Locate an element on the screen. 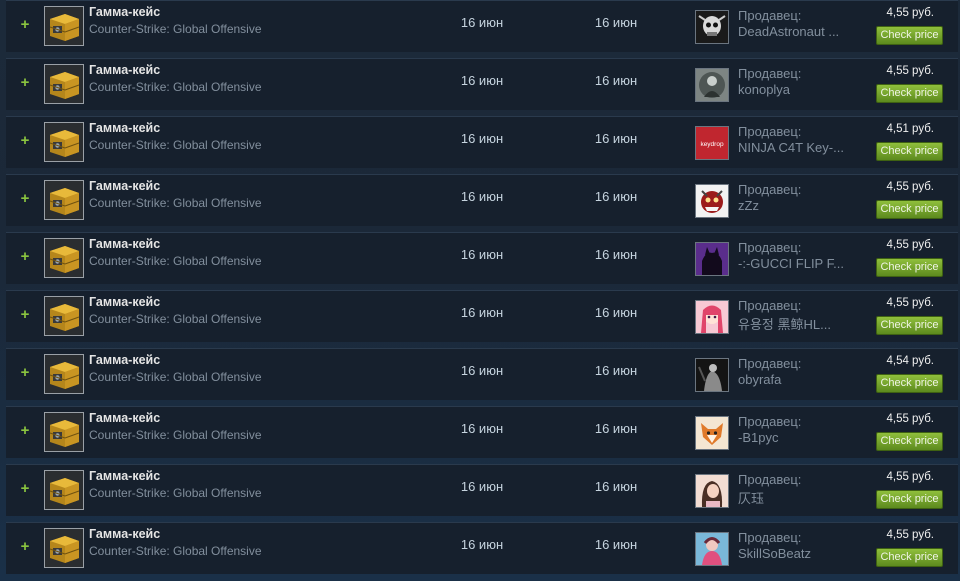  skull-avatar is located at coordinates (712, 27).